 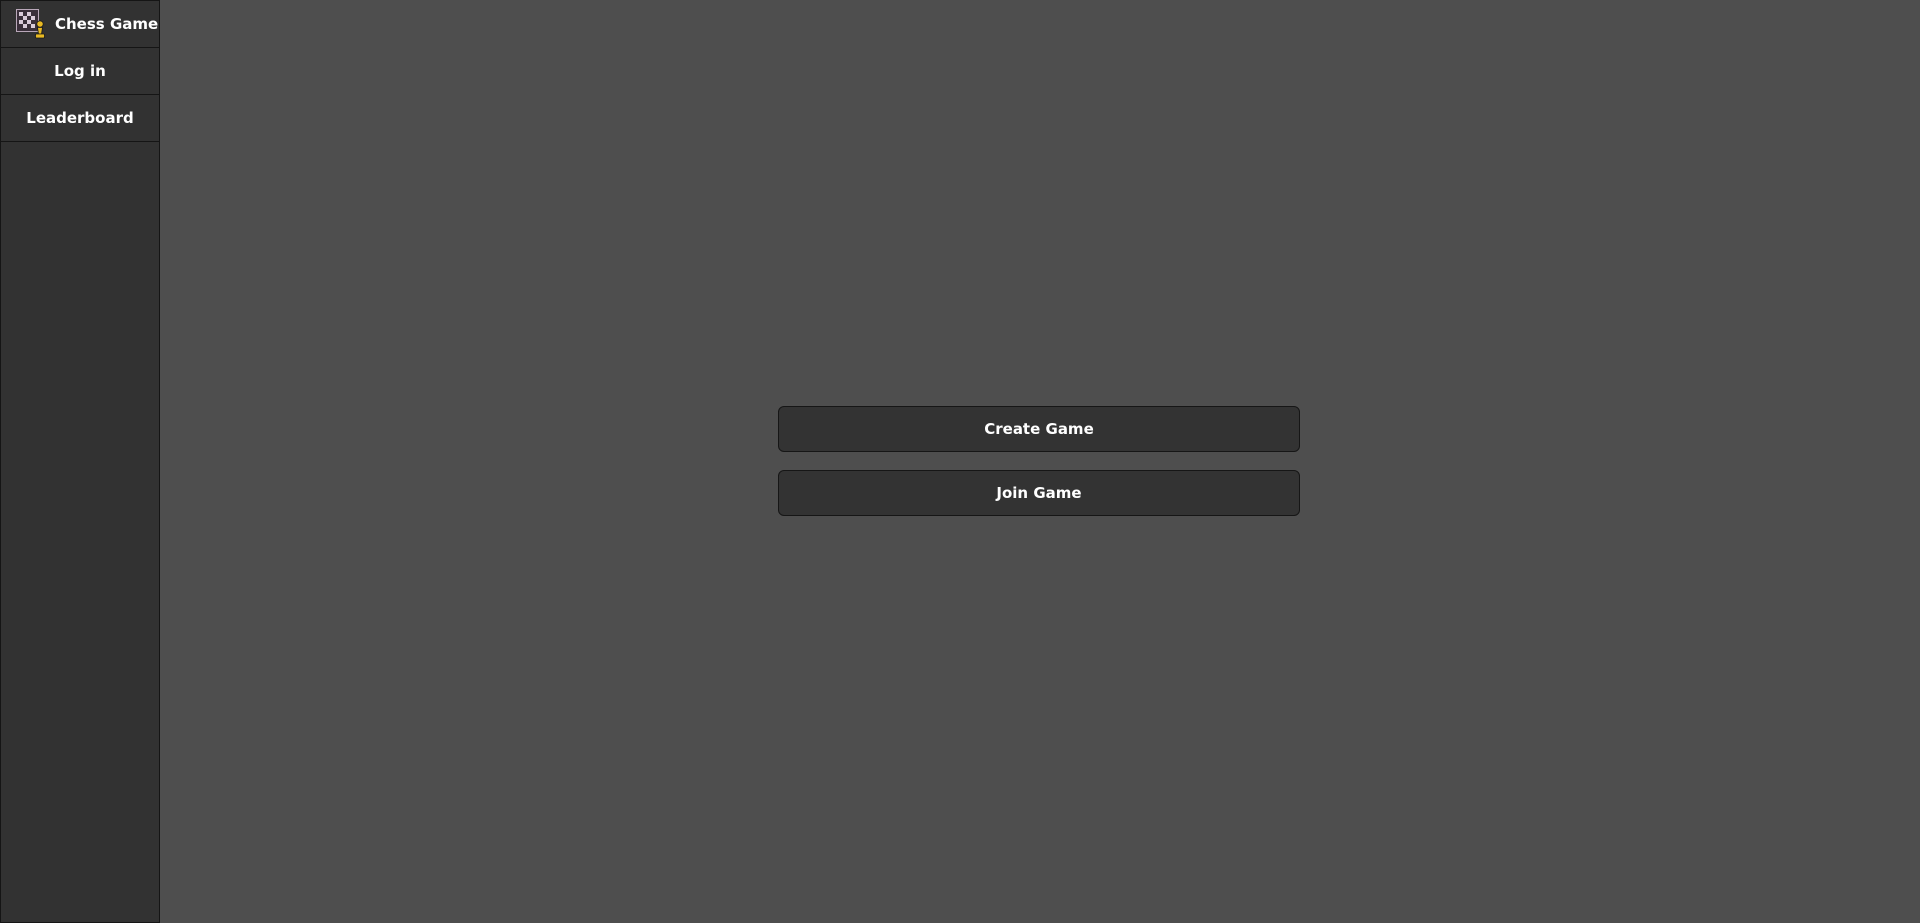 I want to click on sidebar: Chess Game Log in Leaderboard, so click(x=80, y=461).